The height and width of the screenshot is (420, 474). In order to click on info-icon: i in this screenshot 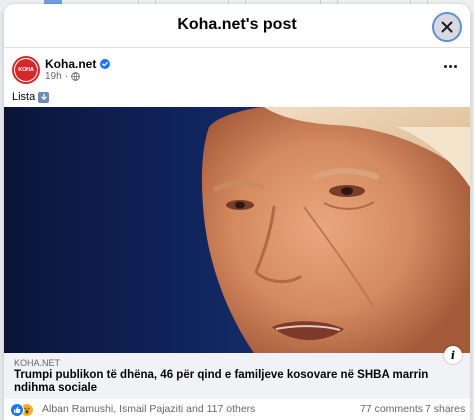, I will do `click(453, 355)`.